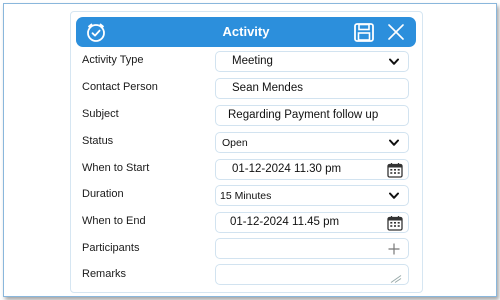 This screenshot has width=500, height=300. Describe the element at coordinates (287, 169) in the screenshot. I see `when-to-start-value: 01-12-2024 11.30 pm` at that location.